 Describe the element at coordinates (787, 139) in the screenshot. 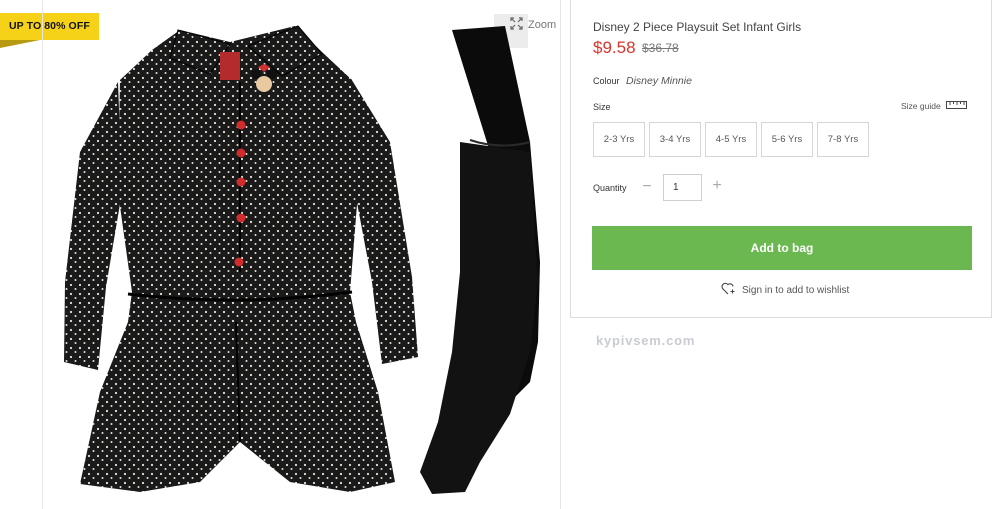

I see `size-option-5-6: 5-6 Yrs` at that location.